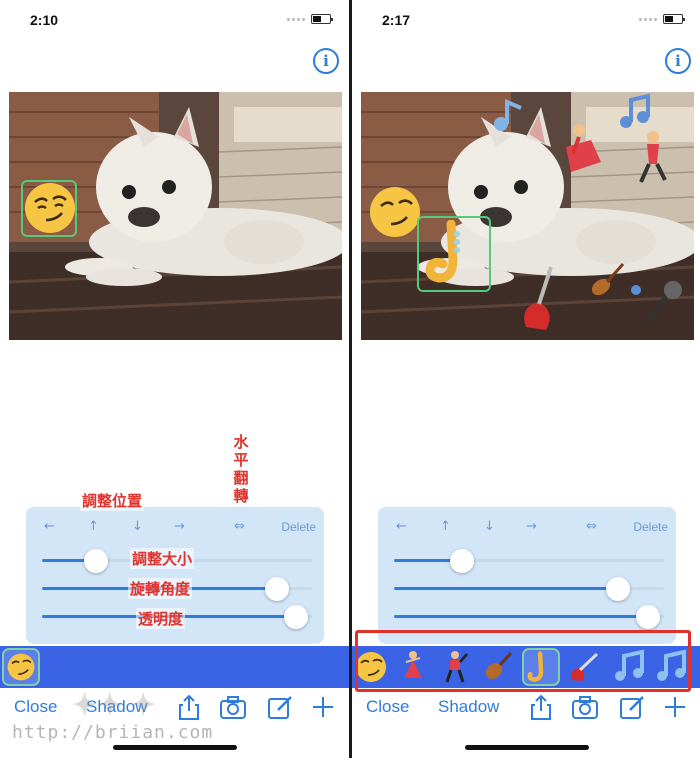  I want to click on annotation-horizontal-flip: 水 平 翻 轉, so click(241, 469).